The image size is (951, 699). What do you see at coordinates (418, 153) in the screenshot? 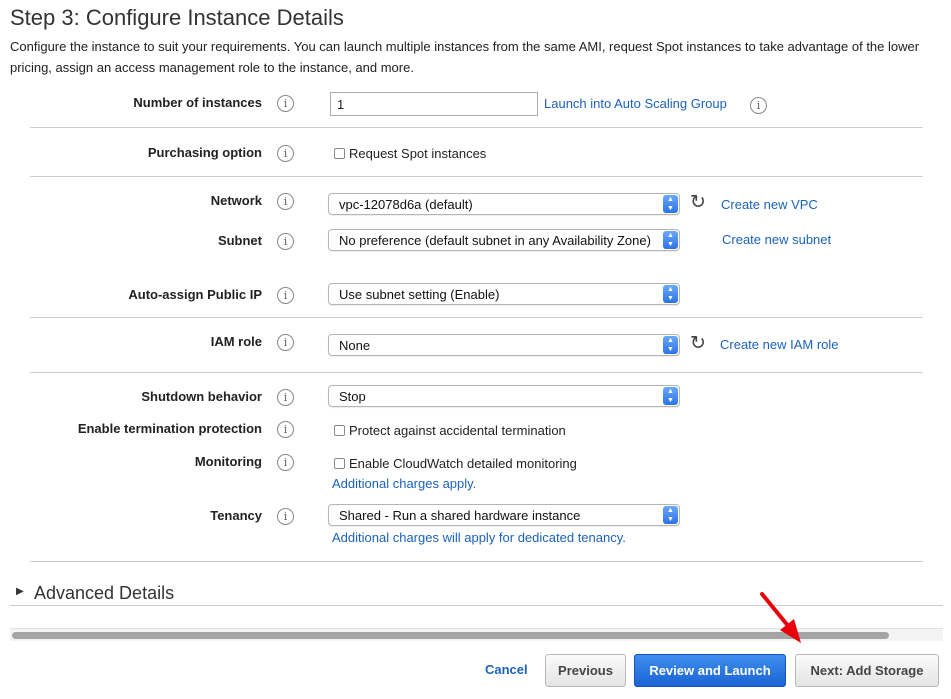
I see `request-spot-label: Request Spot instances` at bounding box center [418, 153].